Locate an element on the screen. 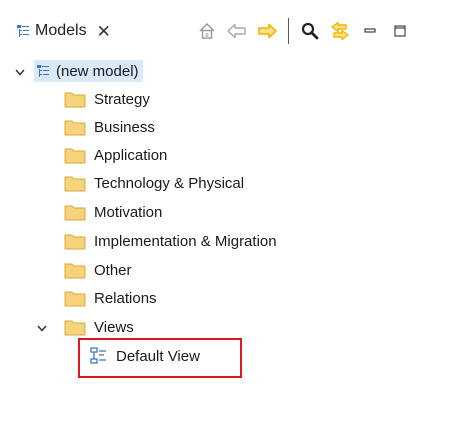 Image resolution: width=464 pixels, height=427 pixels. tree-folder-label: Motivation is located at coordinates (128, 212).